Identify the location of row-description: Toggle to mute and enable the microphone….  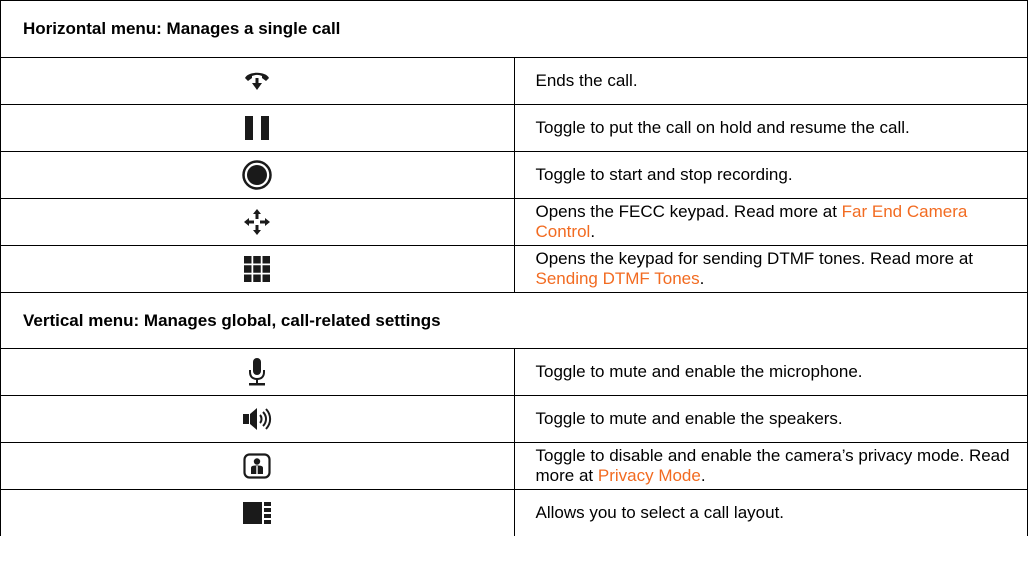
(770, 372).